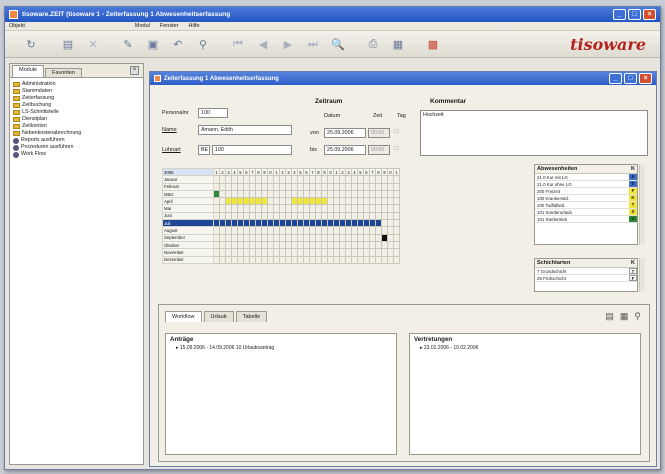 The height and width of the screenshot is (474, 665). Describe the element at coordinates (76, 126) in the screenshot. I see `tree-item-zeitkonten: Zeitkonten` at that location.